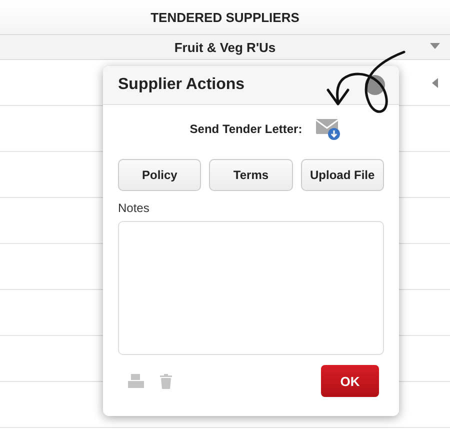 This screenshot has width=450, height=431. Describe the element at coordinates (246, 129) in the screenshot. I see `send-letter-label: Send Tender Letter:` at that location.